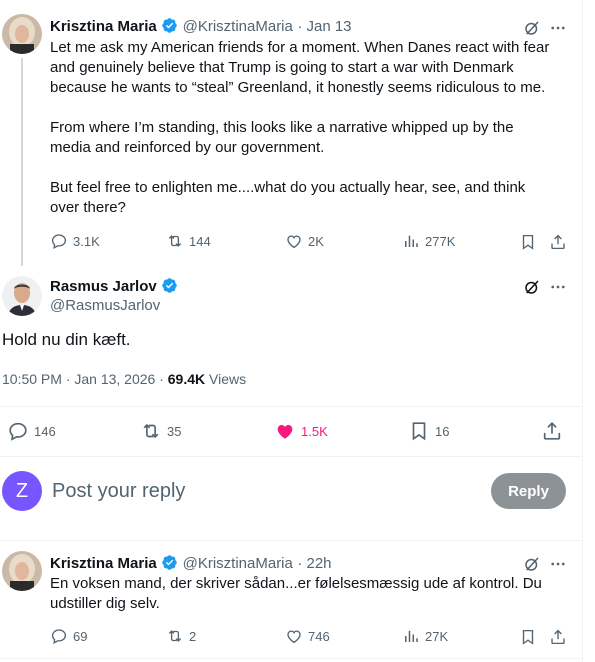  What do you see at coordinates (31, 431) in the screenshot?
I see `reply-action: 146` at bounding box center [31, 431].